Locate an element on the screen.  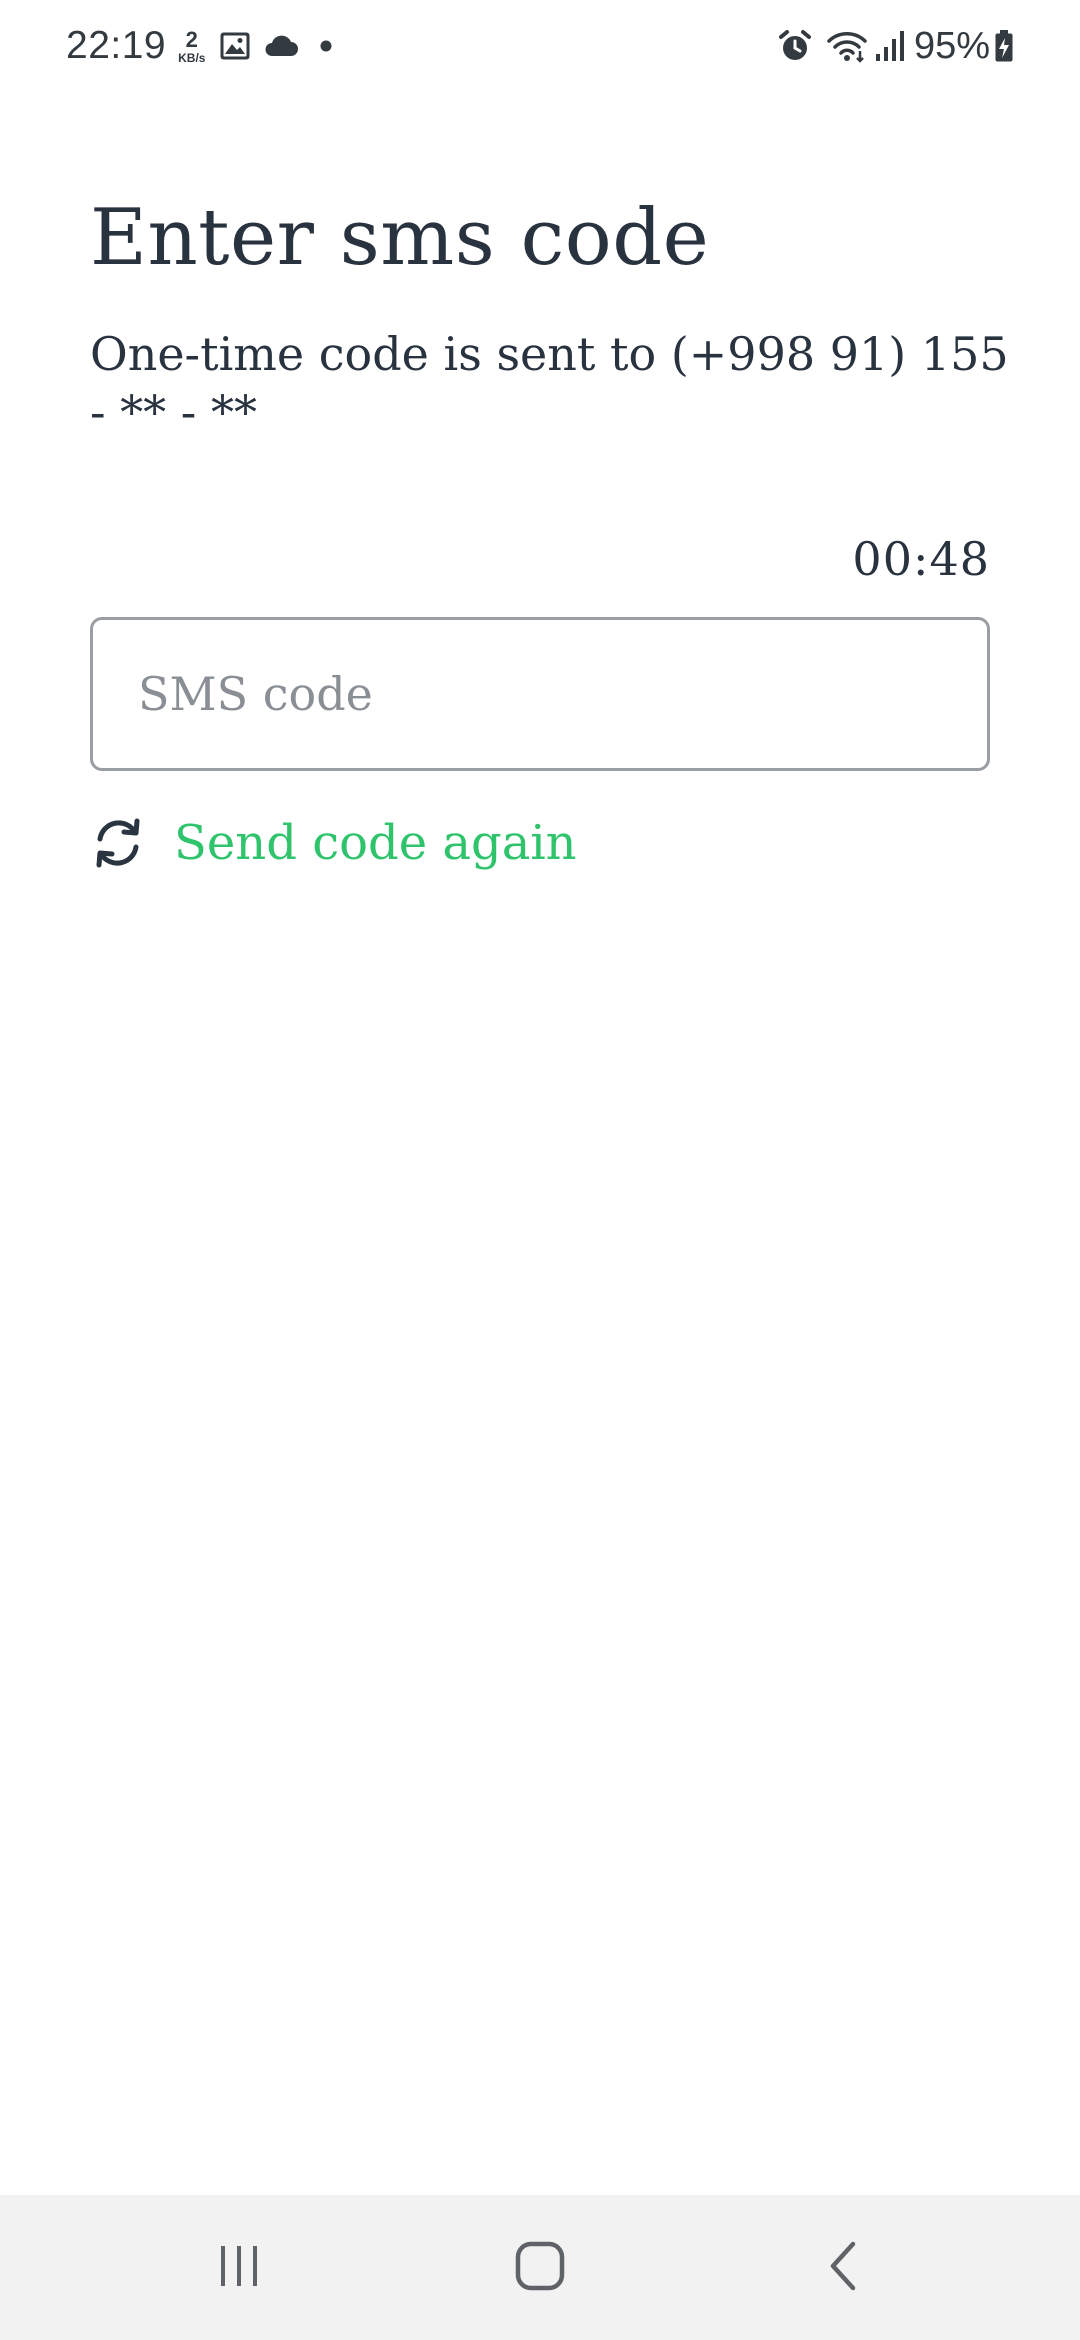
gallery-icon is located at coordinates (235, 46).